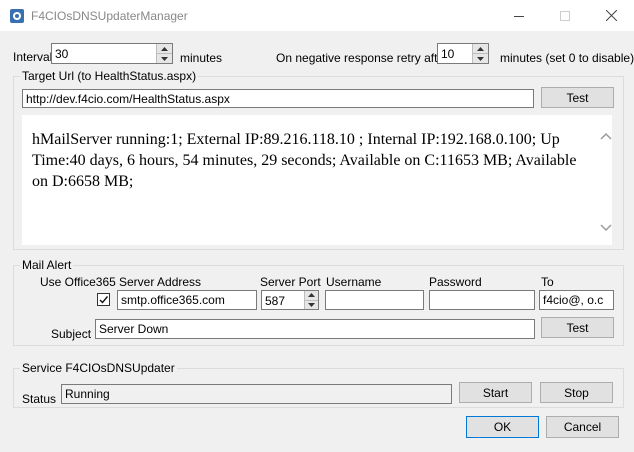 The image size is (634, 452). I want to click on to-label: To, so click(547, 282).